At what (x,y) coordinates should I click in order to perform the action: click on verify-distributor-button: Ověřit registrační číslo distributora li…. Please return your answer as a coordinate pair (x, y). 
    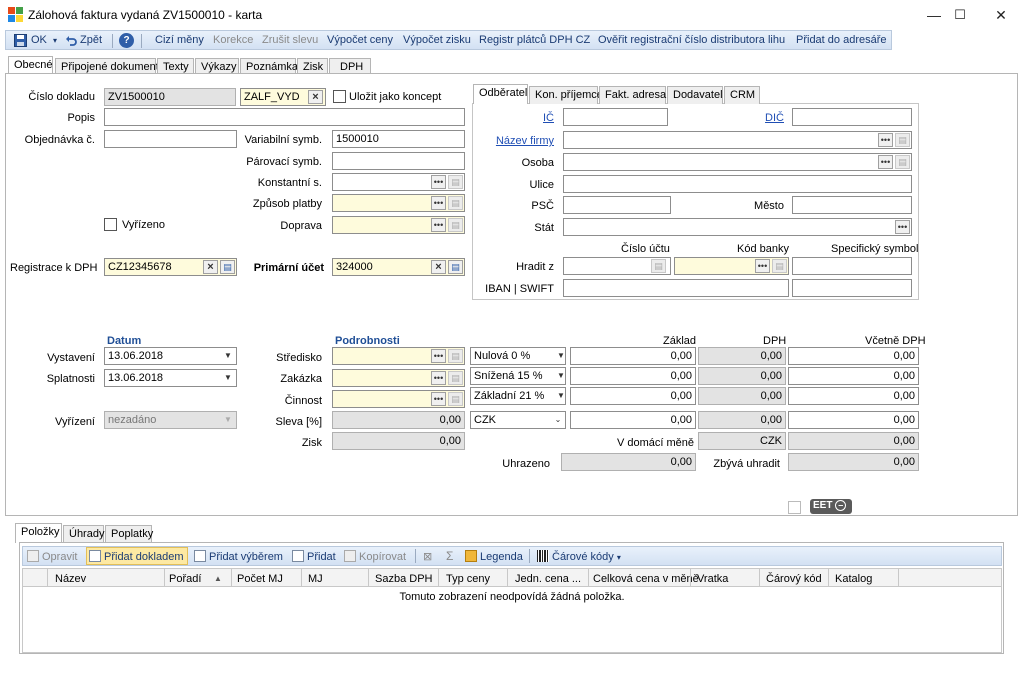
    Looking at the image, I should click on (691, 40).